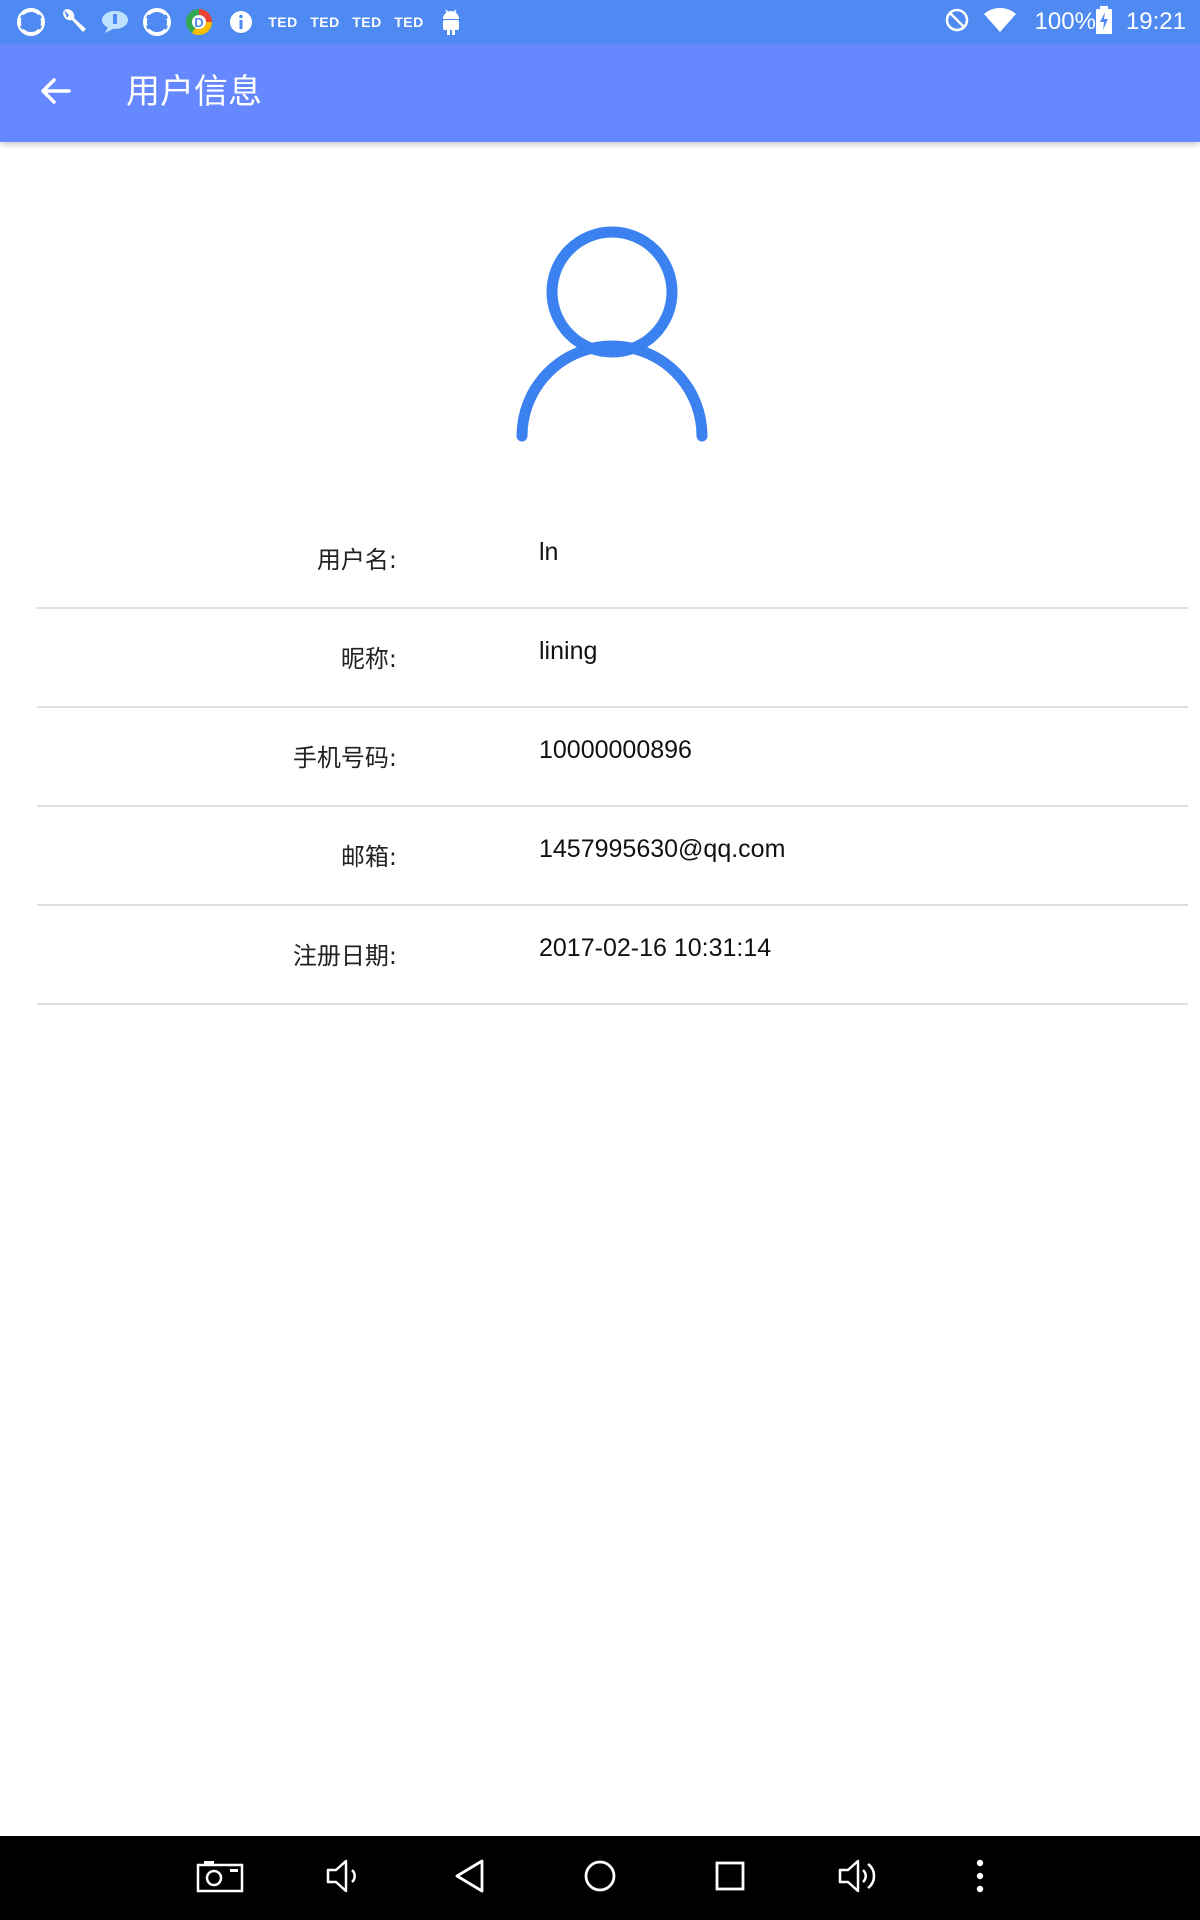 The height and width of the screenshot is (1920, 1200). I want to click on back-icon, so click(470, 1878).